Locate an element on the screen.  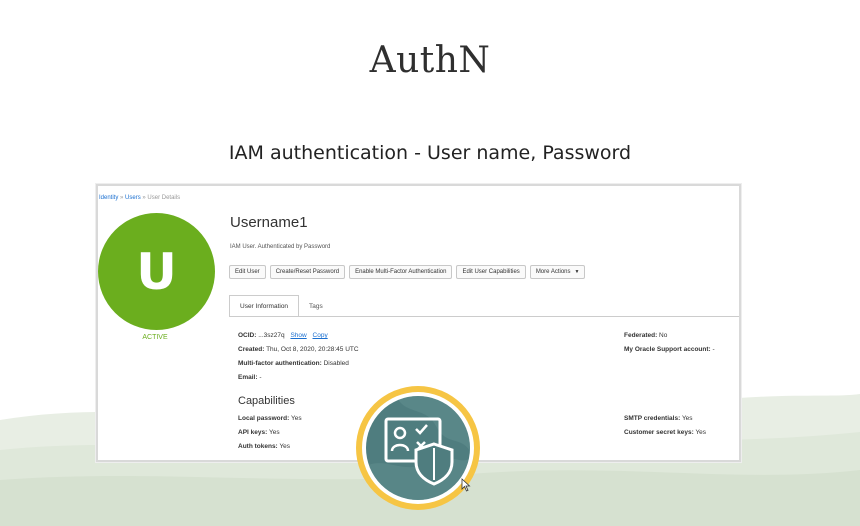
reset-password-button: Create/Reset Password is located at coordinates (307, 272).